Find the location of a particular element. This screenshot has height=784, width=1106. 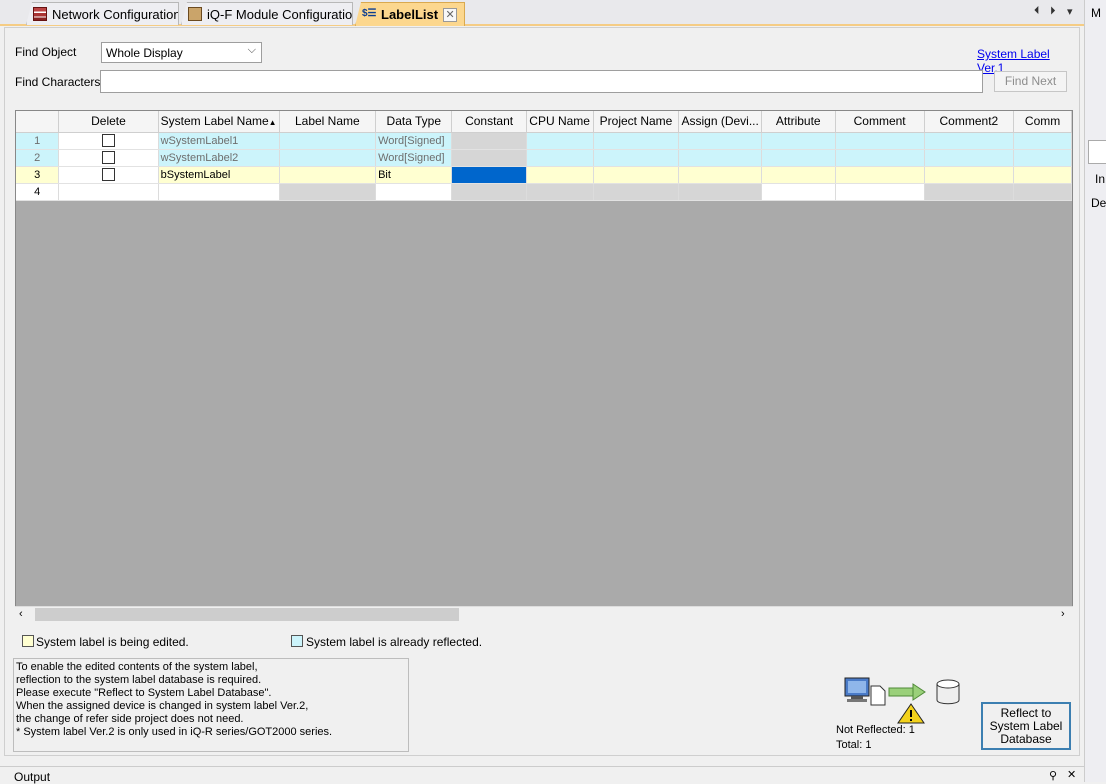

column-header-system-label-name: System Label Name▲ is located at coordinates (219, 122).